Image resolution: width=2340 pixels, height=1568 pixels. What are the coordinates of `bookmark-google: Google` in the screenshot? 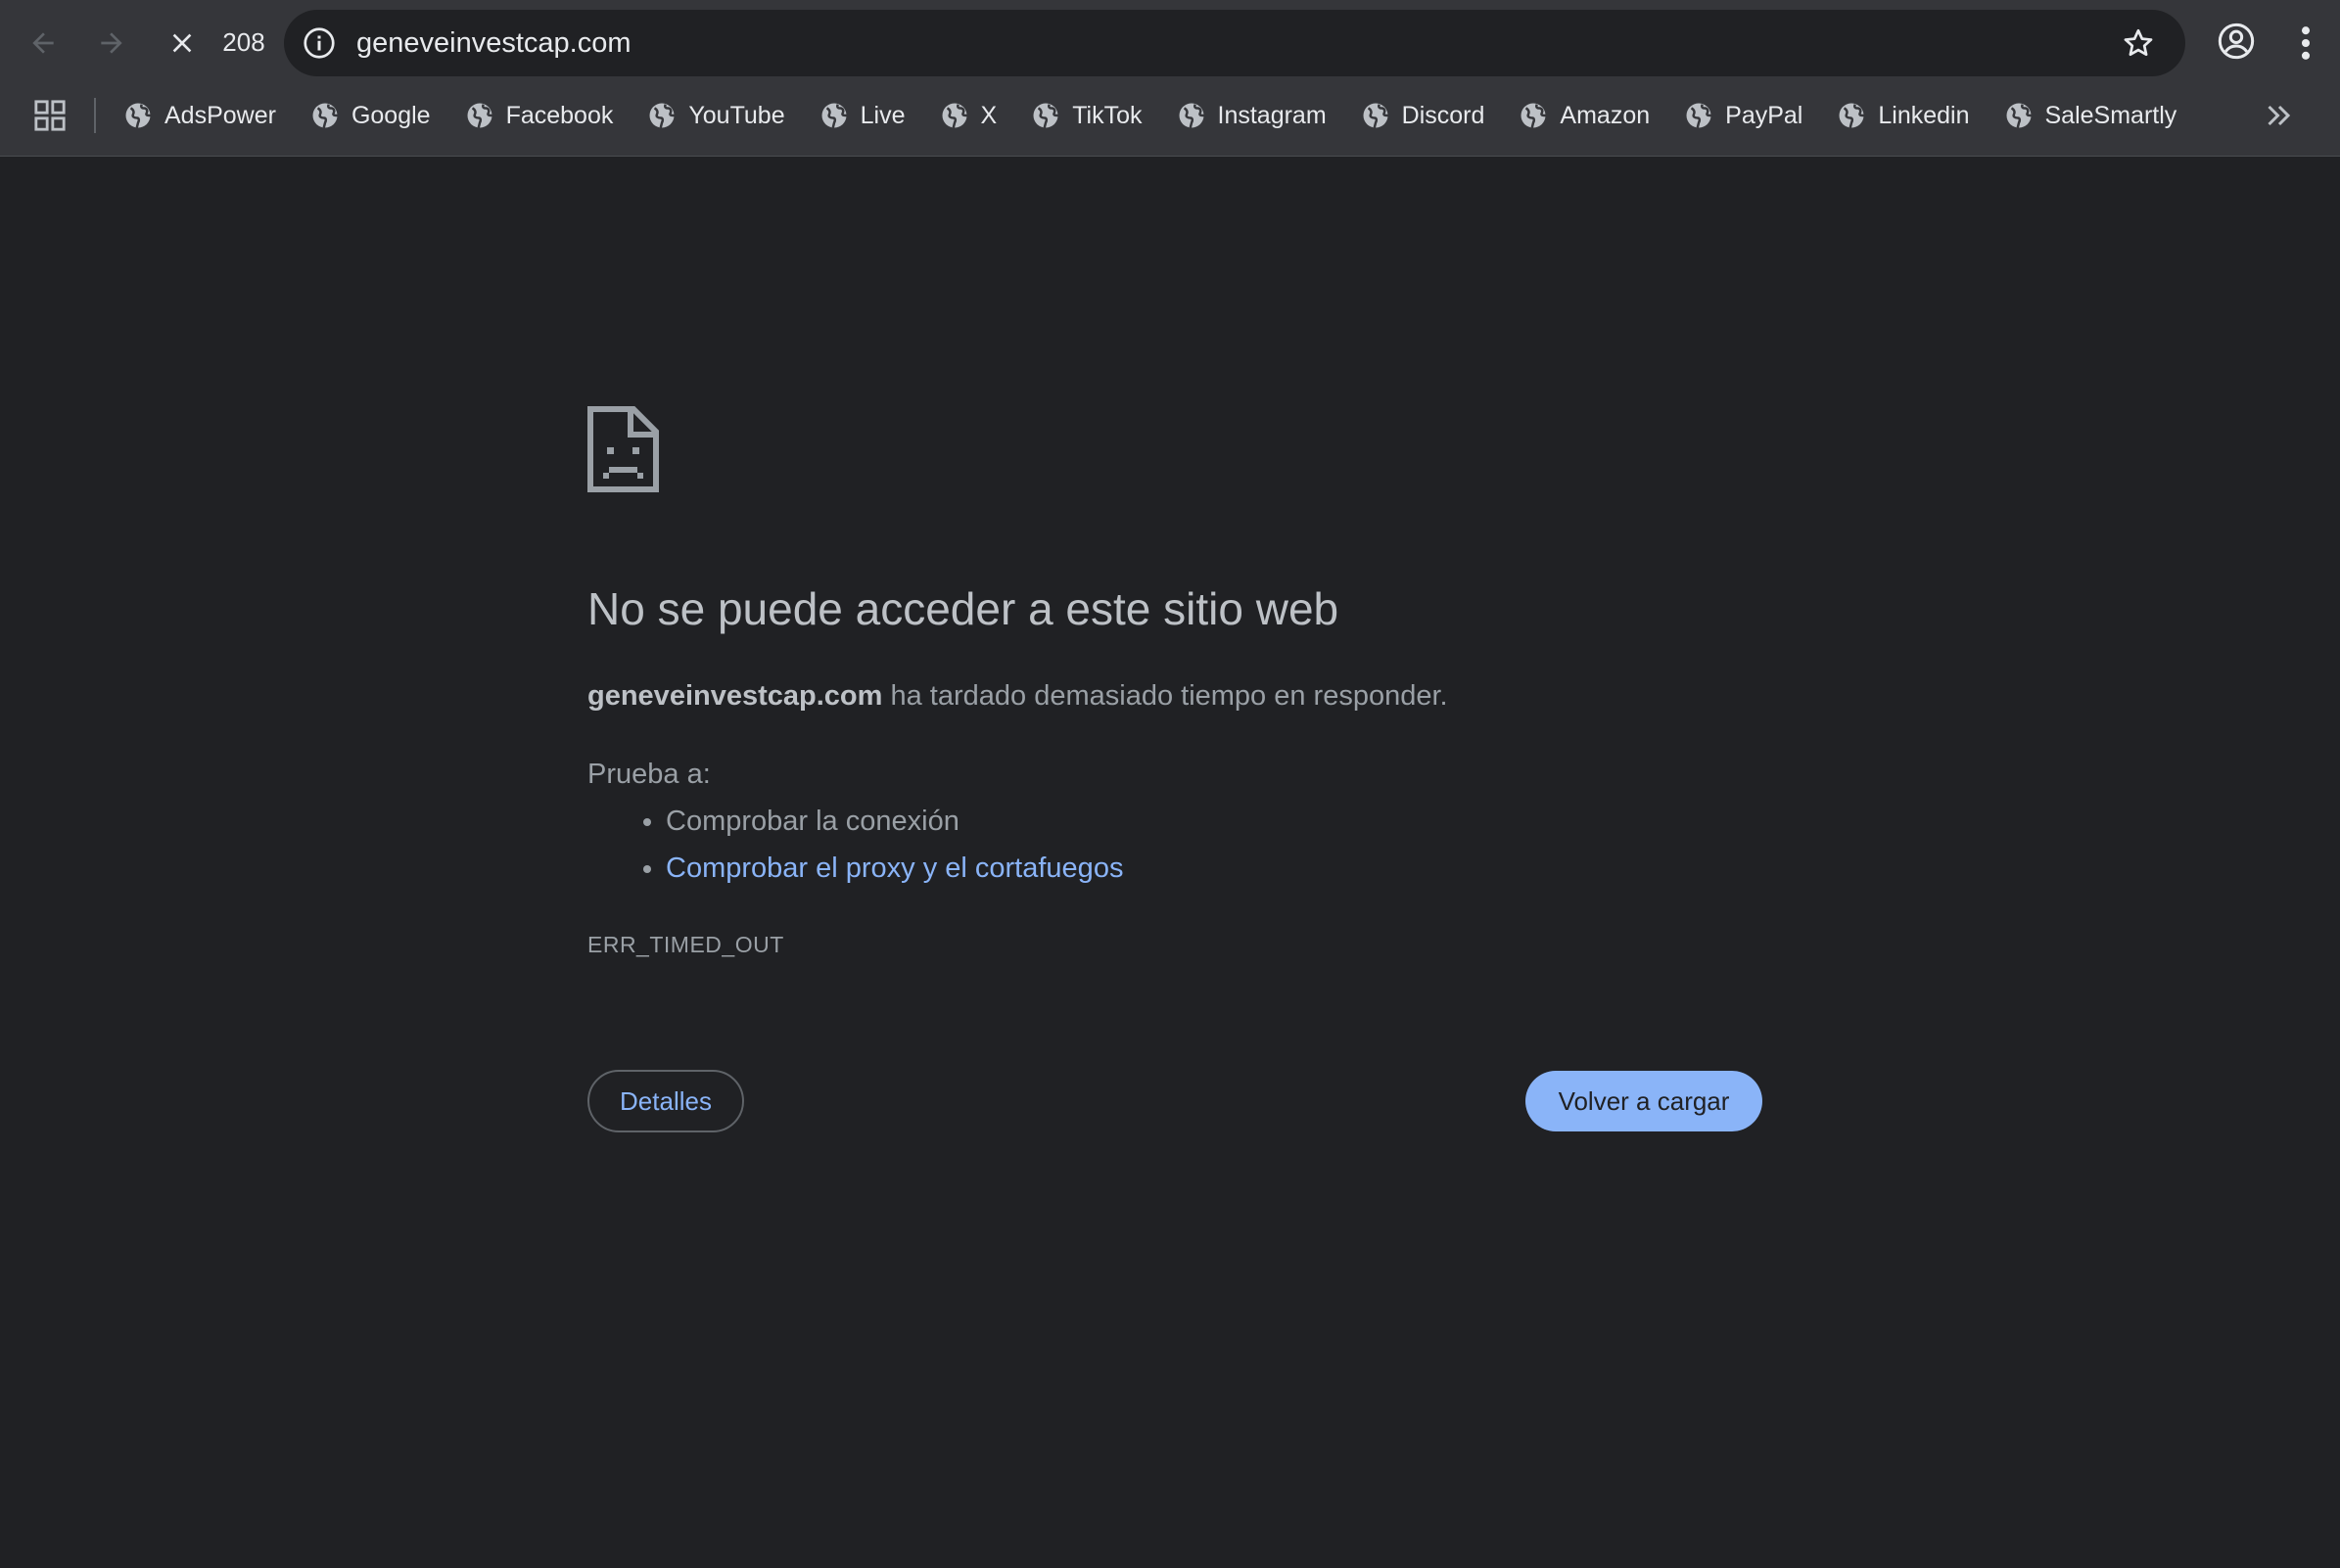 It's located at (370, 115).